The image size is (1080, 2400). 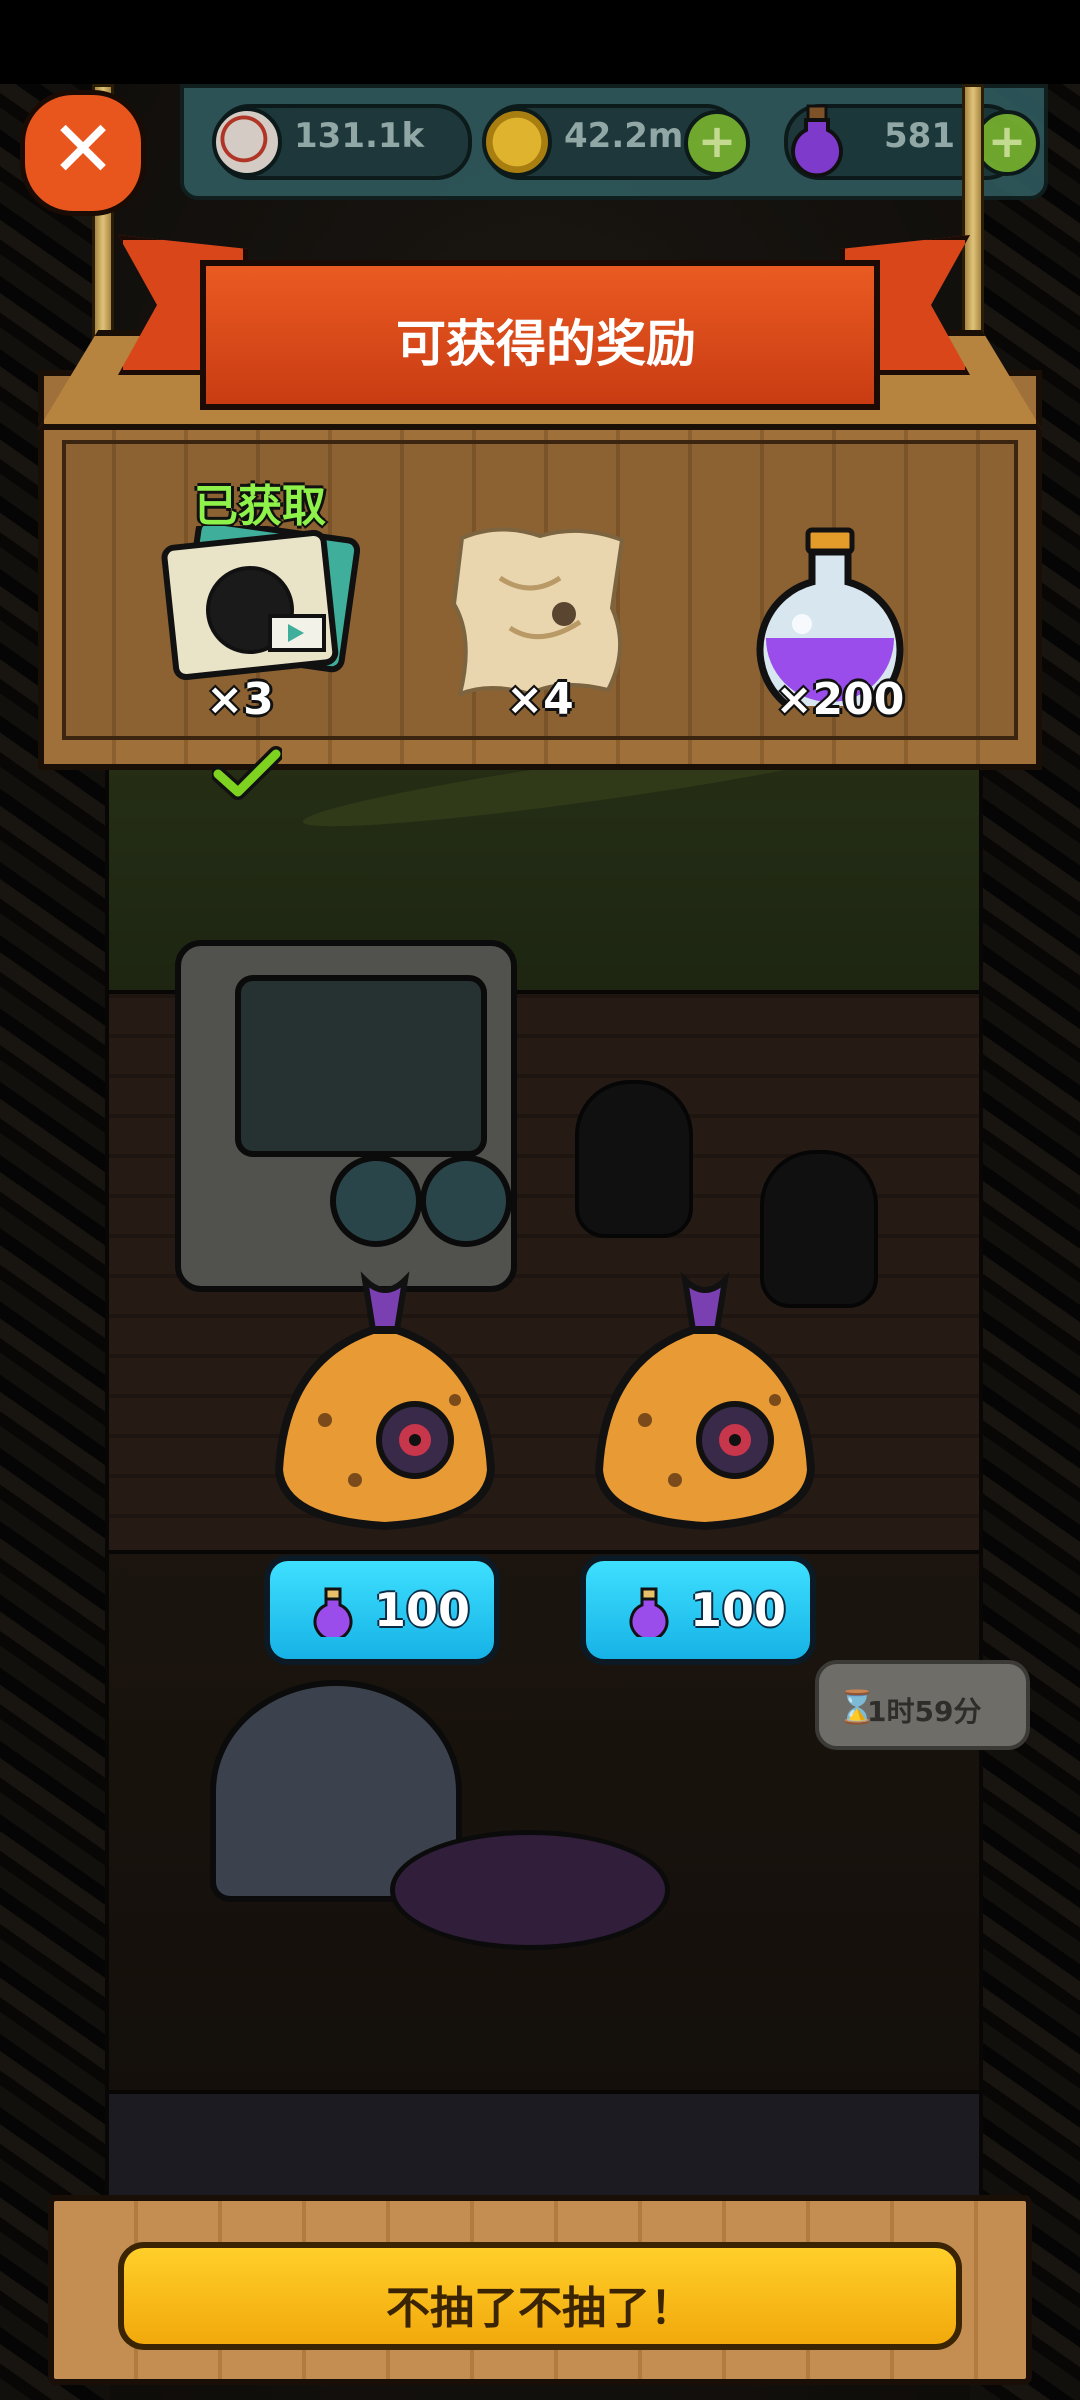 I want to click on eyeball-counter: 131.1k, so click(x=342, y=142).